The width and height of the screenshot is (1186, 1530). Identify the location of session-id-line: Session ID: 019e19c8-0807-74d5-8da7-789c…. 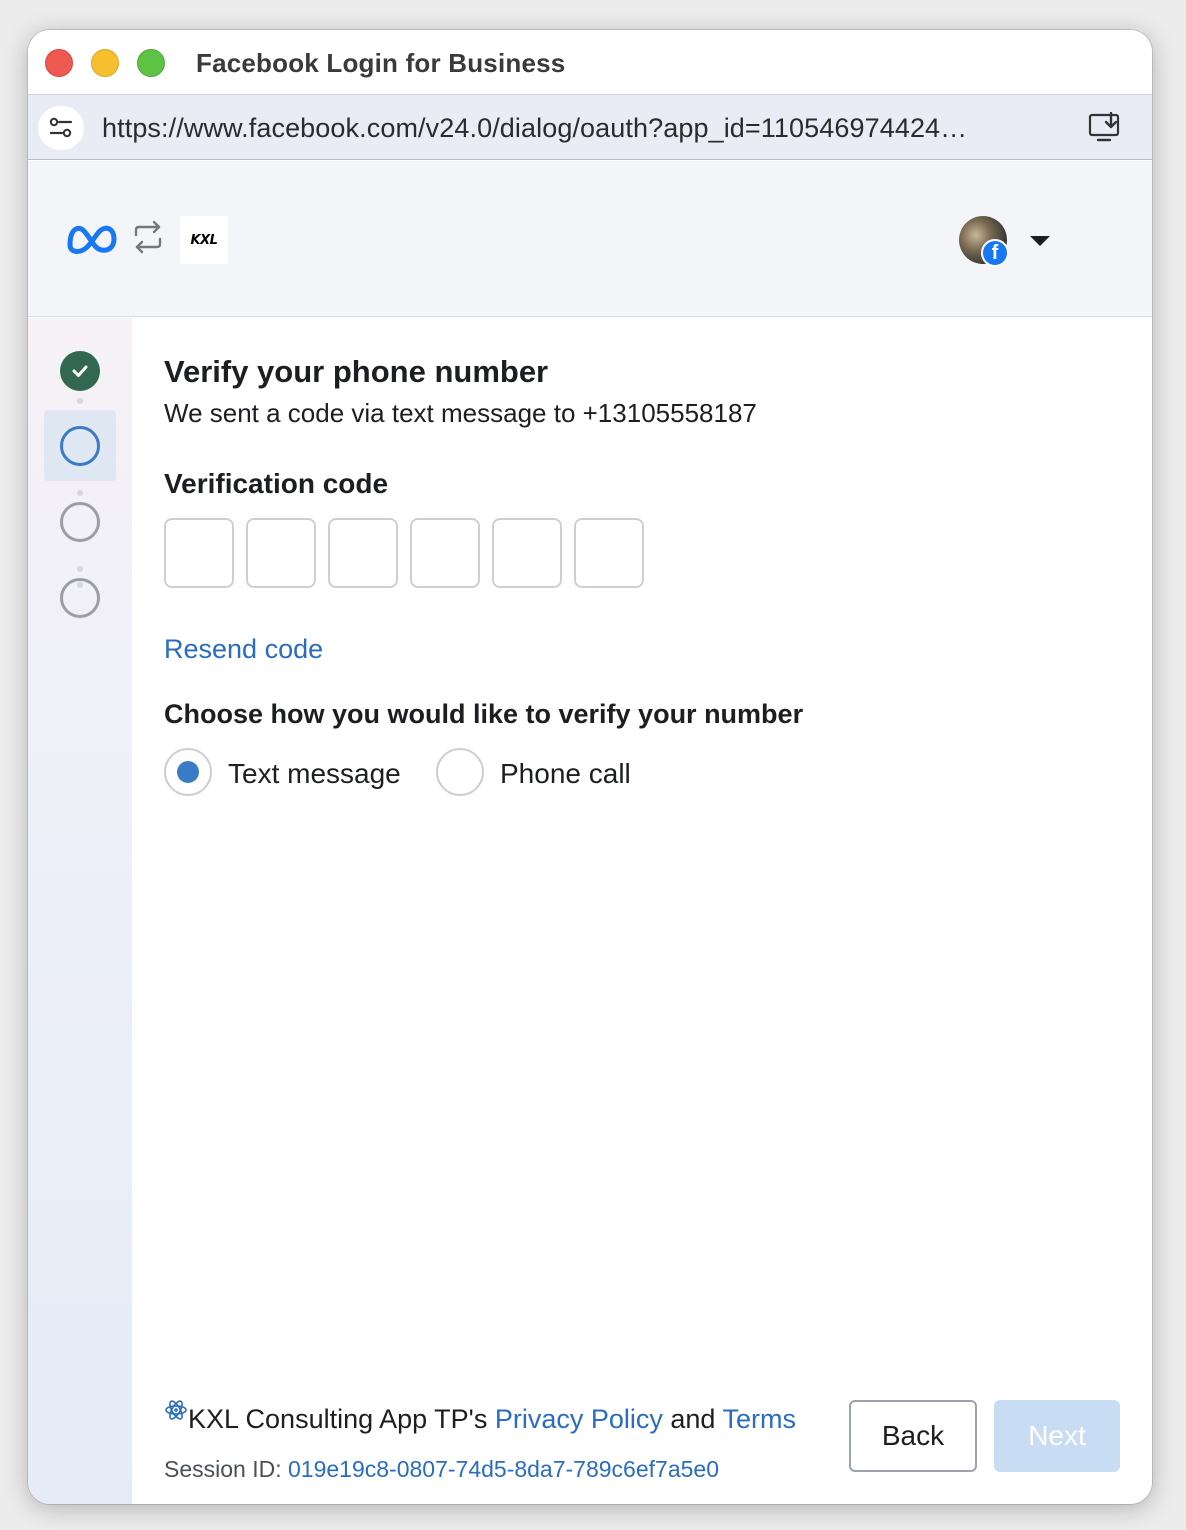
(441, 1469).